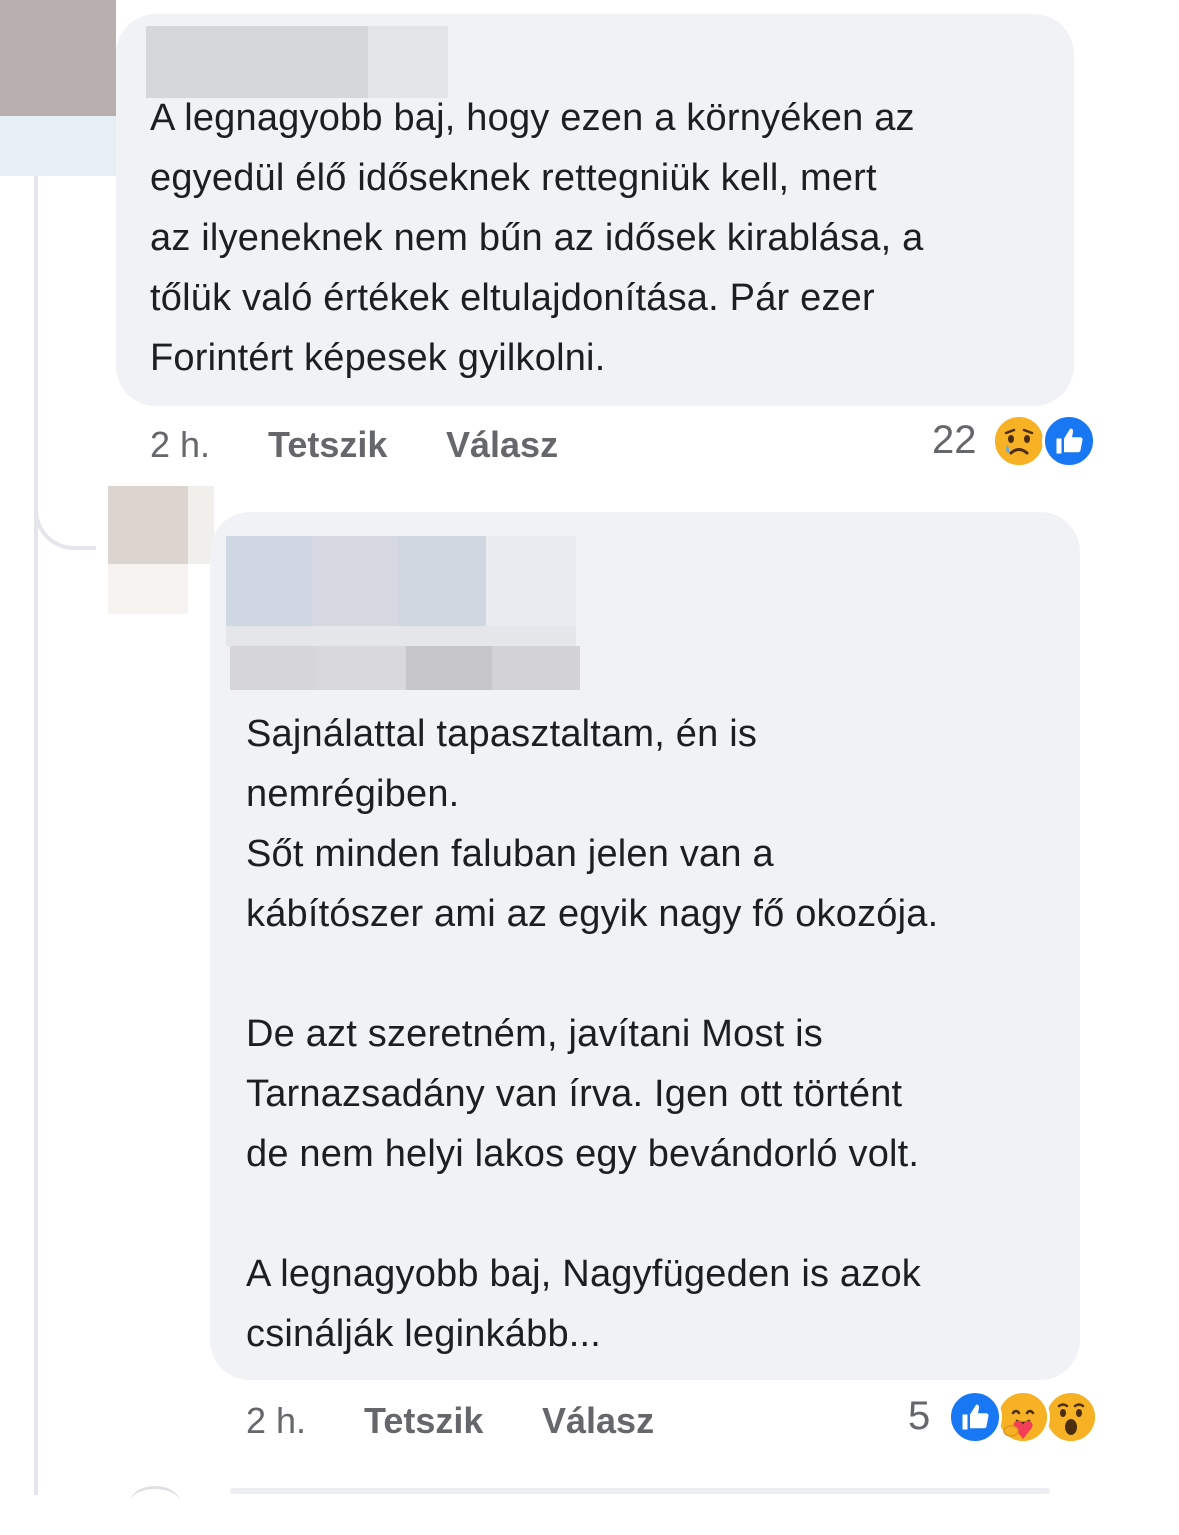 The height and width of the screenshot is (1535, 1179). Describe the element at coordinates (1071, 1417) in the screenshot. I see `wow-reaction-icon` at that location.